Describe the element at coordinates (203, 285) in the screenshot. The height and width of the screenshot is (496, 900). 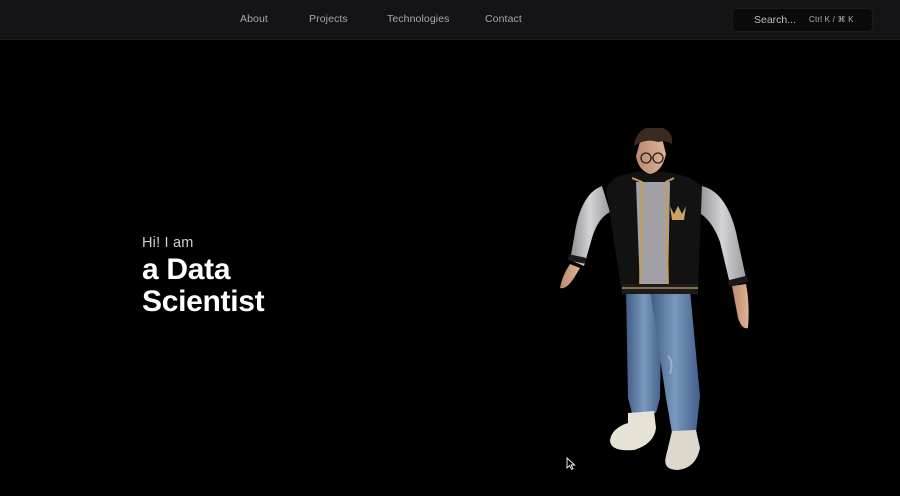
I see `hero-title: a Data Scientist` at that location.